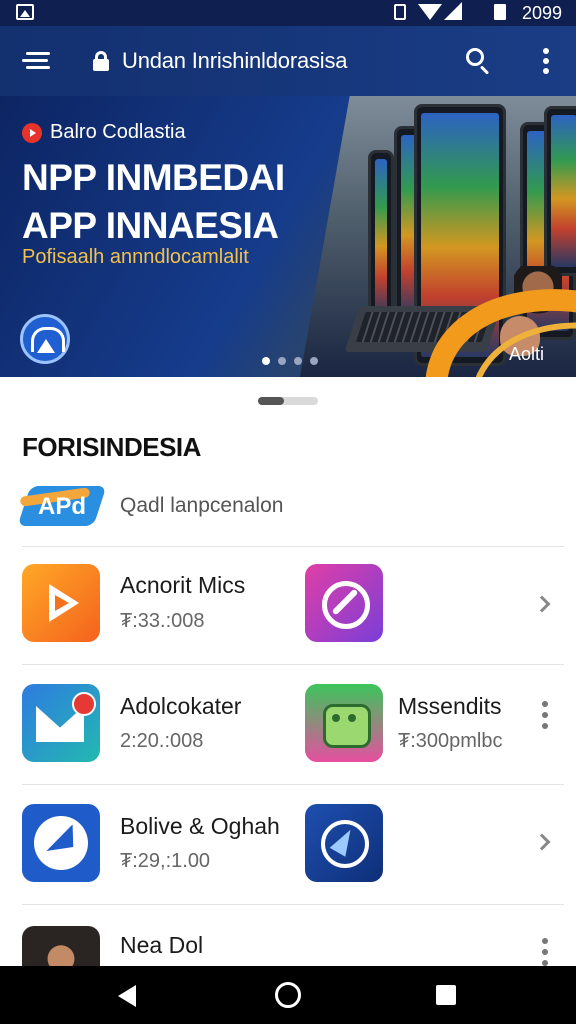  I want to click on search-icon, so click(478, 60).